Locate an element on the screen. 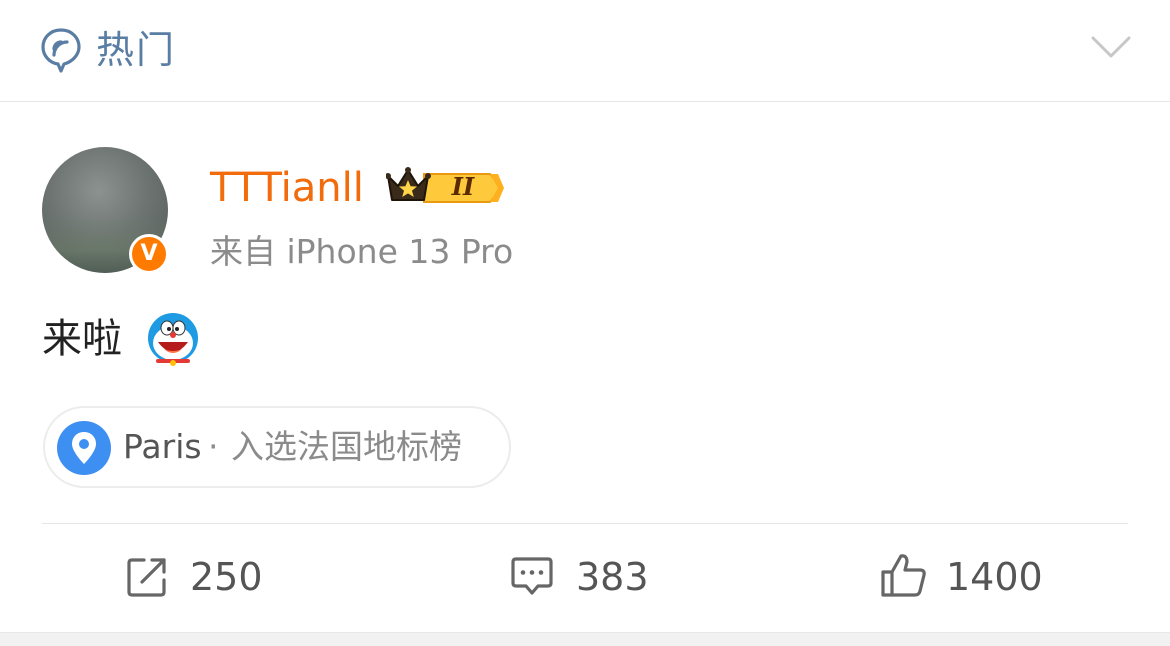 Image resolution: width=1170 pixels, height=646 pixels. vip-level: II is located at coordinates (463, 186).